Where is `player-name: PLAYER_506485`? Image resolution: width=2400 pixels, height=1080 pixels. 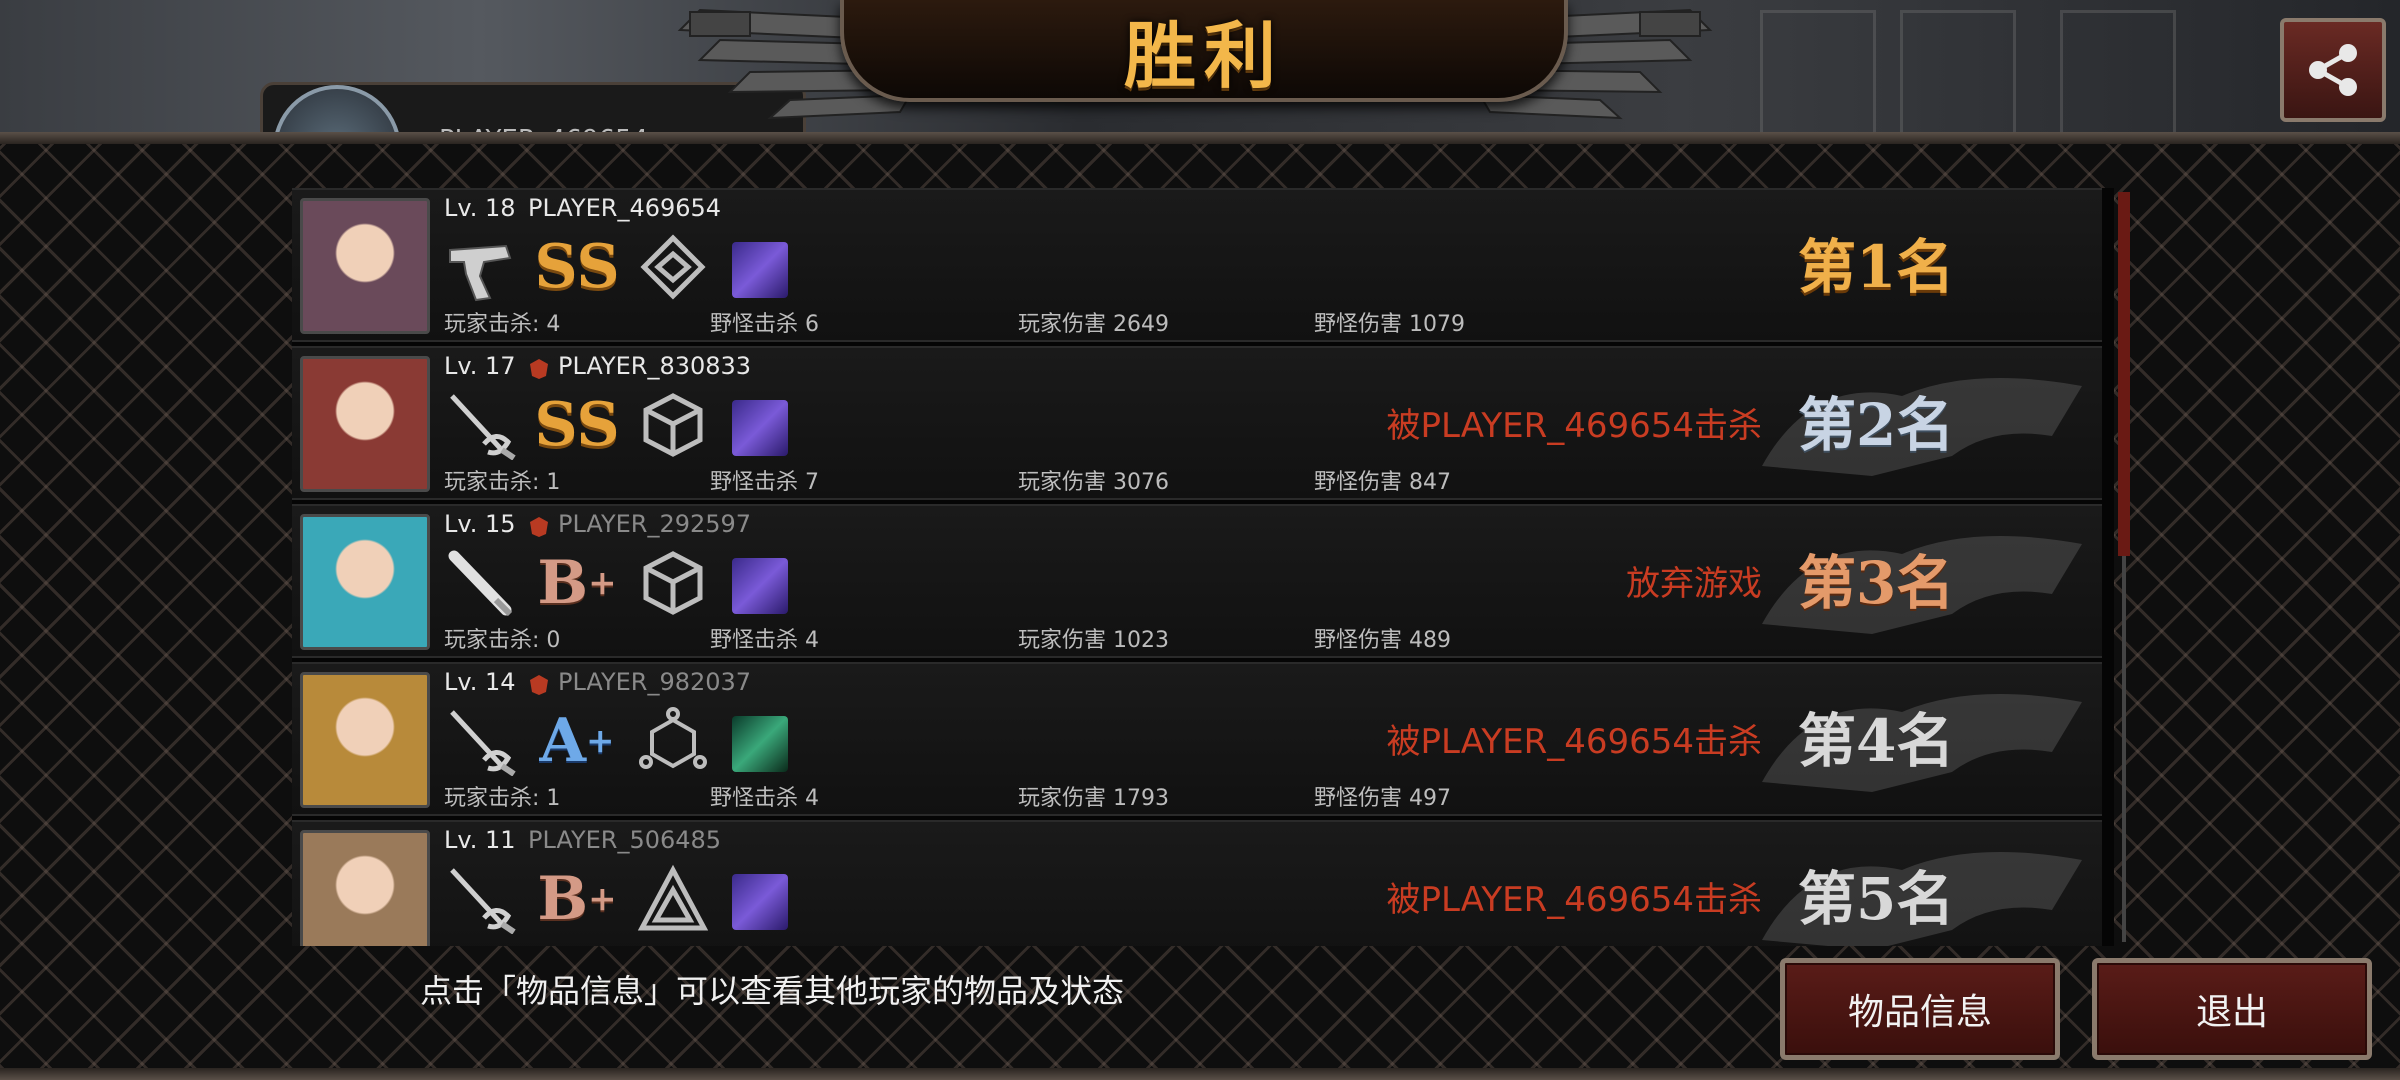 player-name: PLAYER_506485 is located at coordinates (625, 840).